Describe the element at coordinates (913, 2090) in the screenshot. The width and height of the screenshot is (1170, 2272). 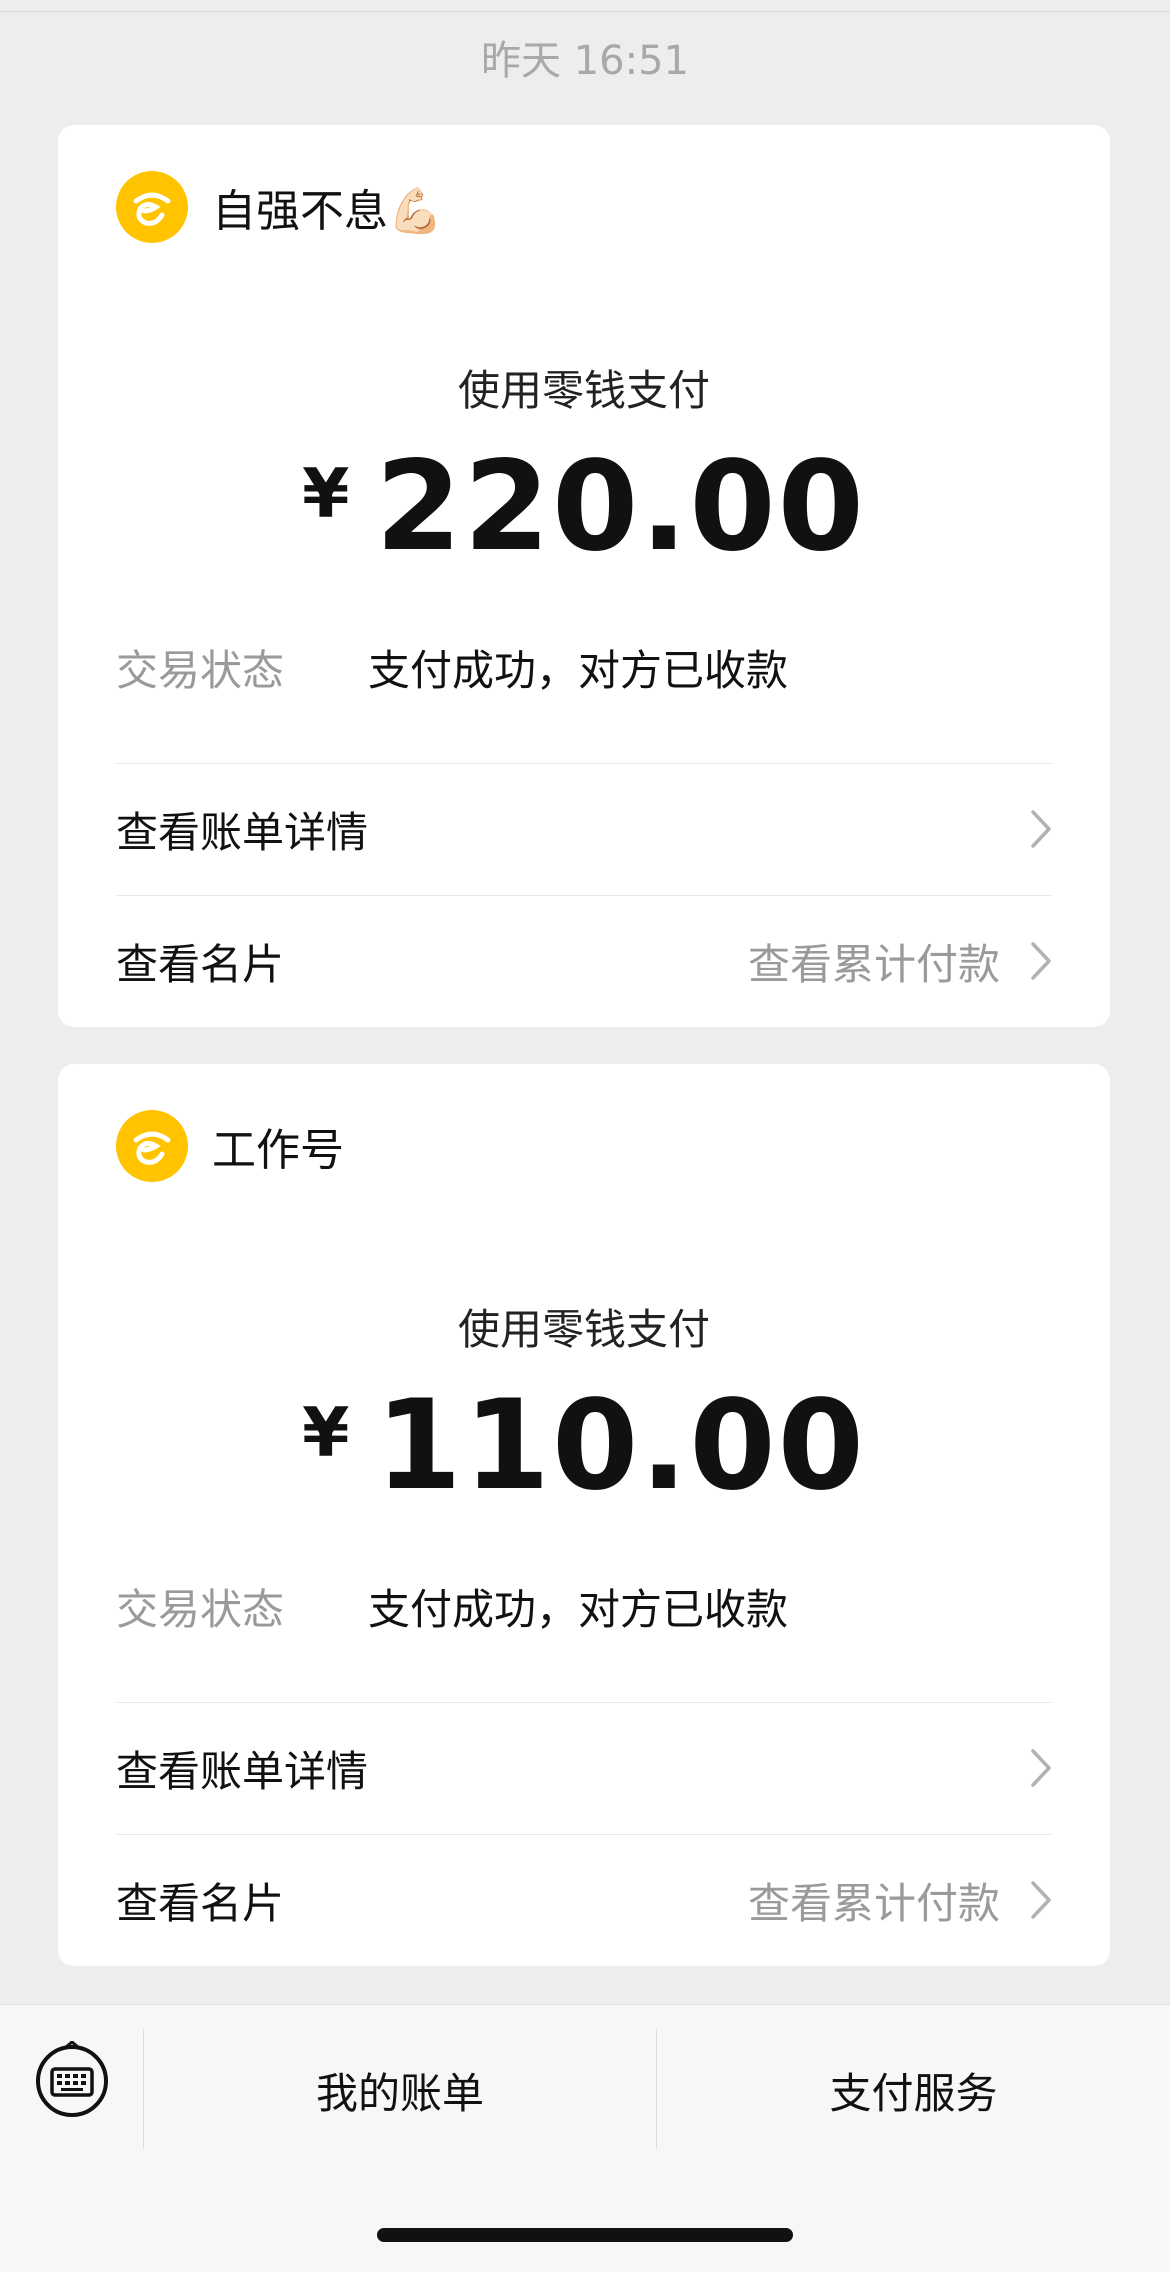
I see `payment-services-button: 支付服务` at that location.